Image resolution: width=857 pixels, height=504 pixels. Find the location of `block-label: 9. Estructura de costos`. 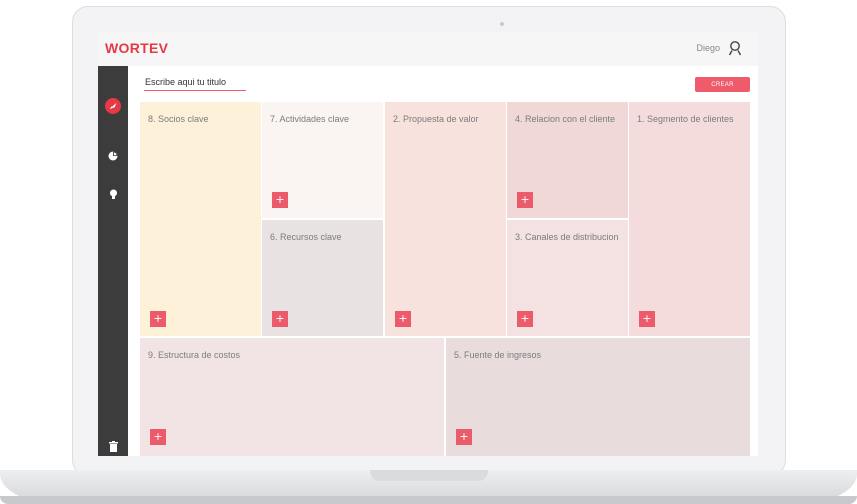

block-label: 9. Estructura de costos is located at coordinates (194, 355).